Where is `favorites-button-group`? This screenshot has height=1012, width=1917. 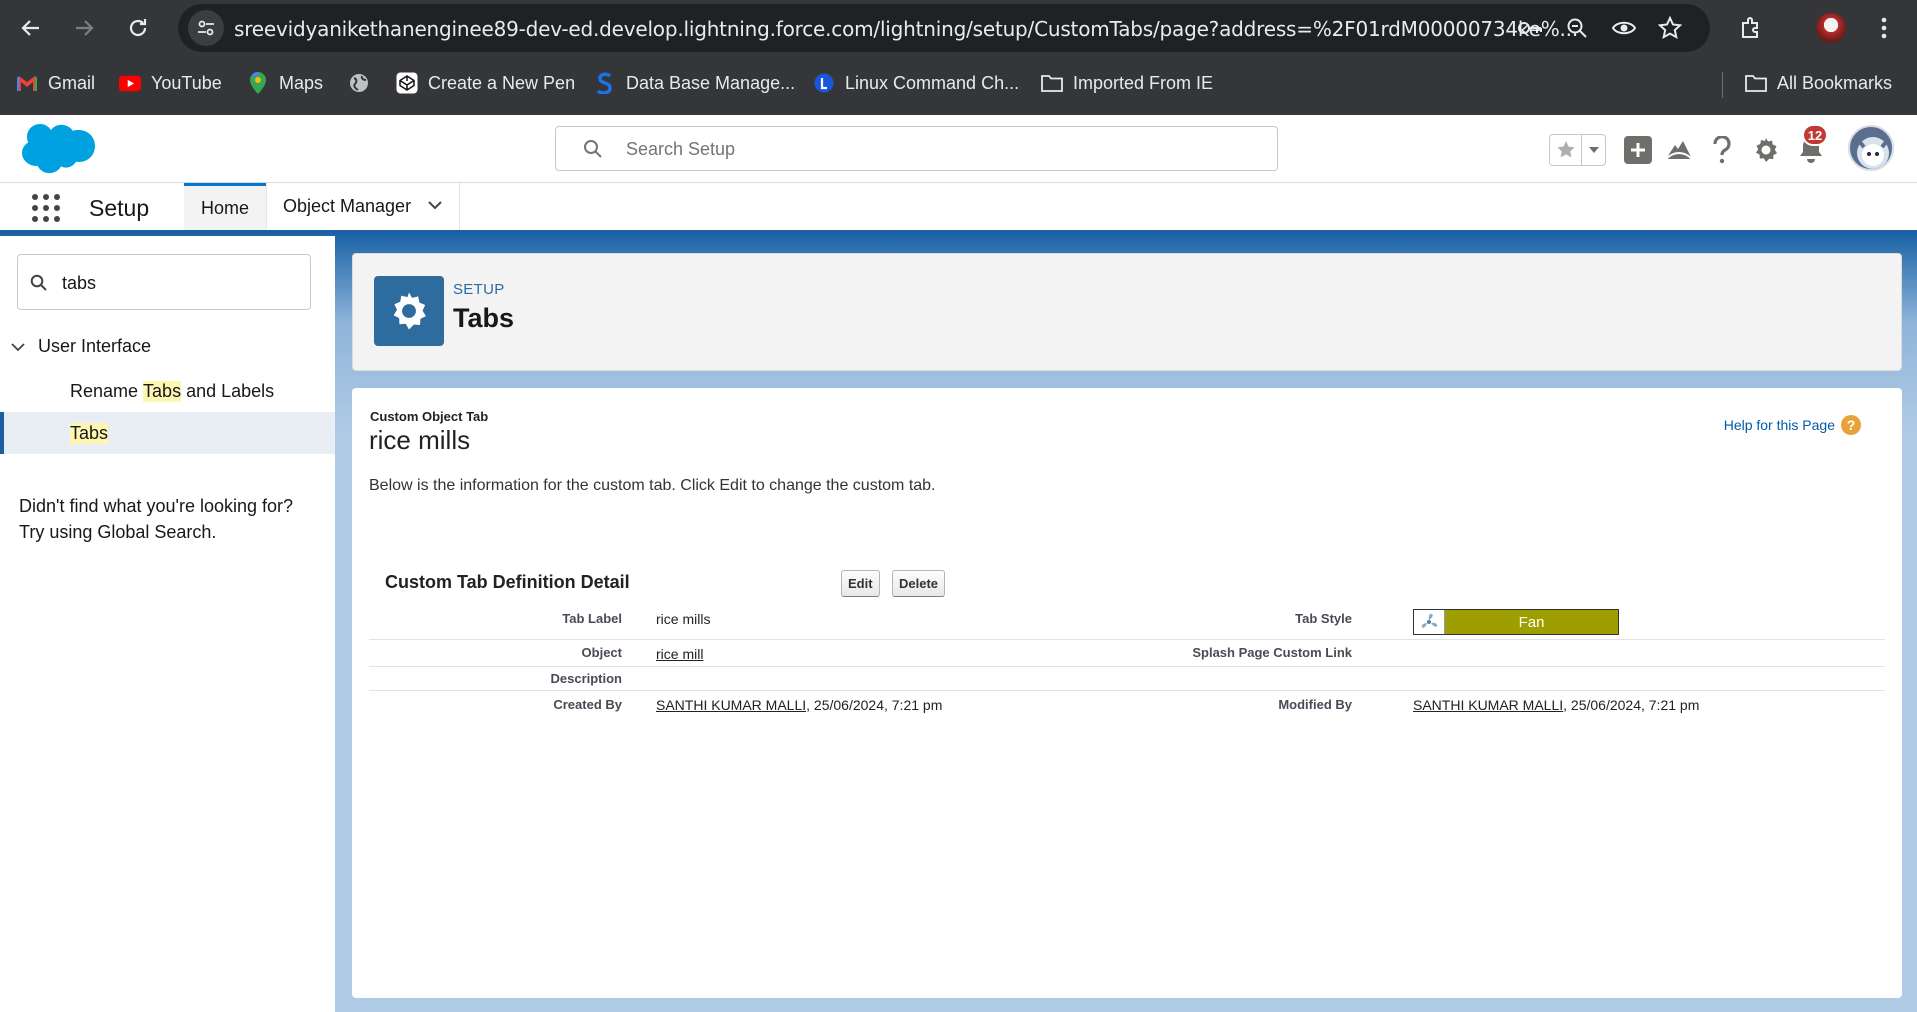
favorites-button-group is located at coordinates (1577, 150).